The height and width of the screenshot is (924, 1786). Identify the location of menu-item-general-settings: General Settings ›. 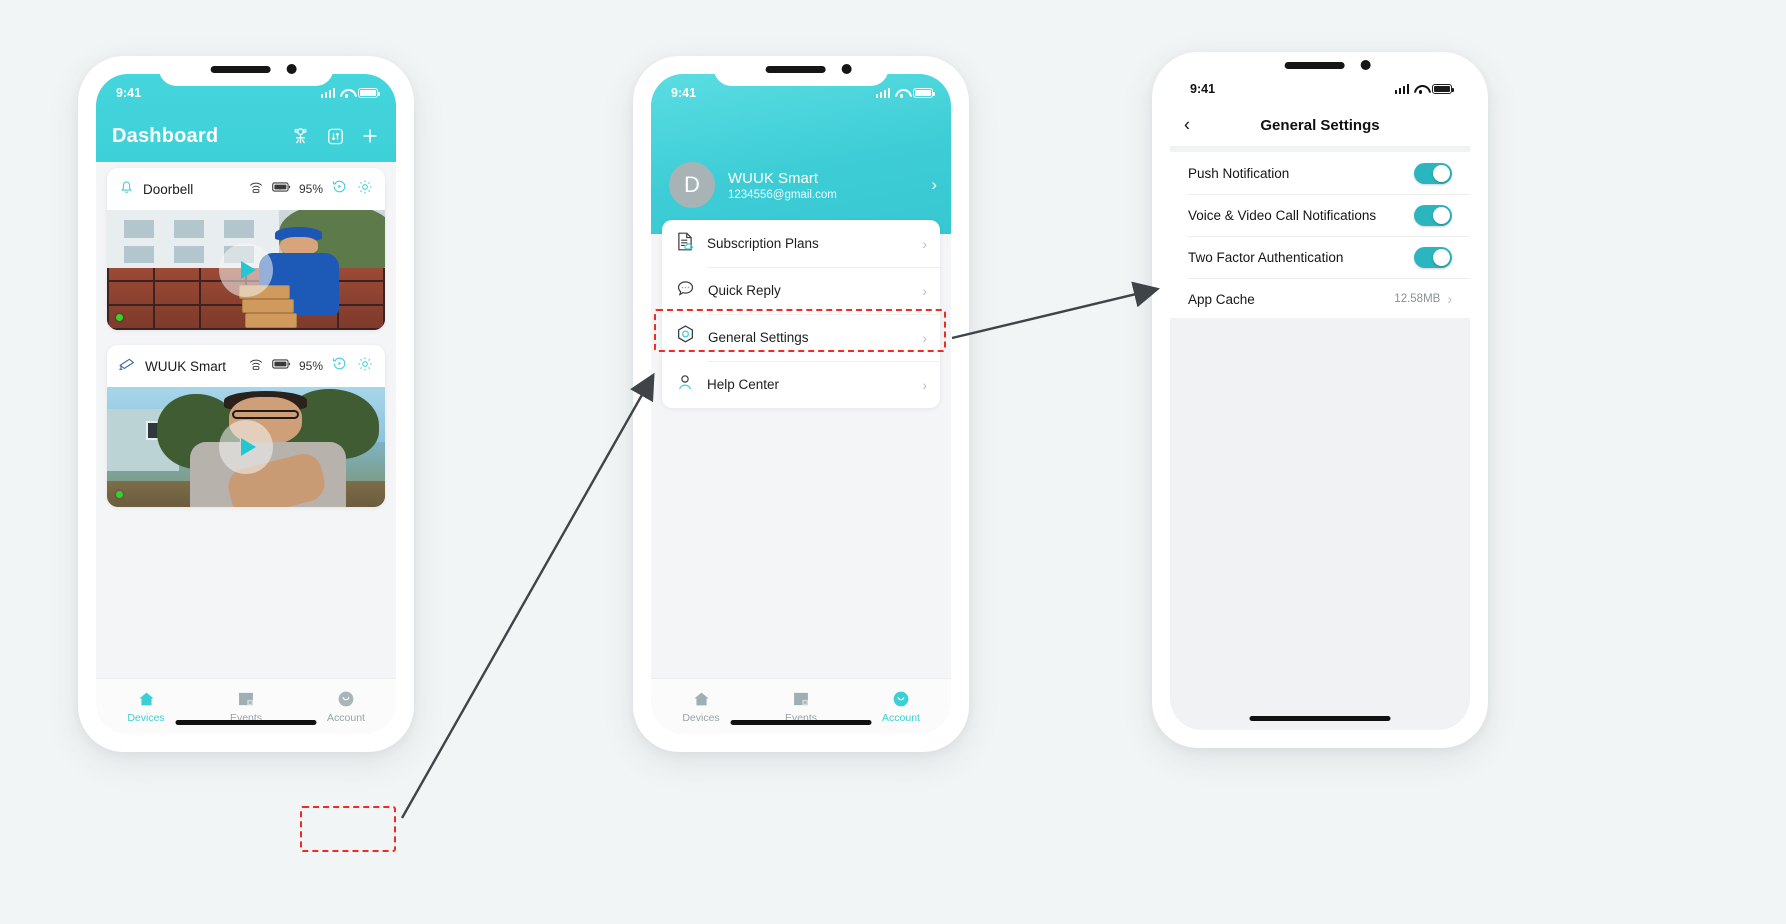
(801, 337).